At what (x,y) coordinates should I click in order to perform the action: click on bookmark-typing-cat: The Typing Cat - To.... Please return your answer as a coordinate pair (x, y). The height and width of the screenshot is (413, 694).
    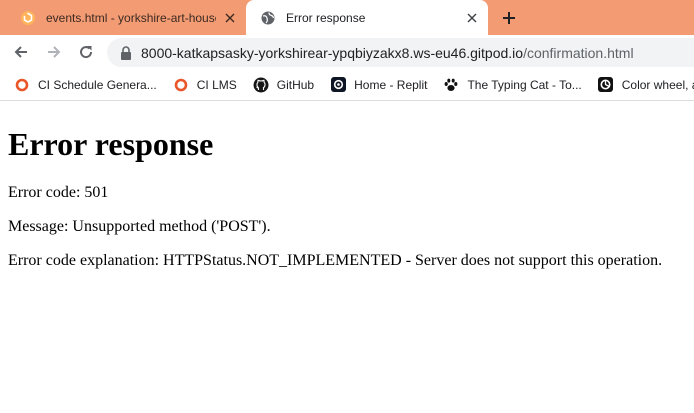
    Looking at the image, I should click on (512, 85).